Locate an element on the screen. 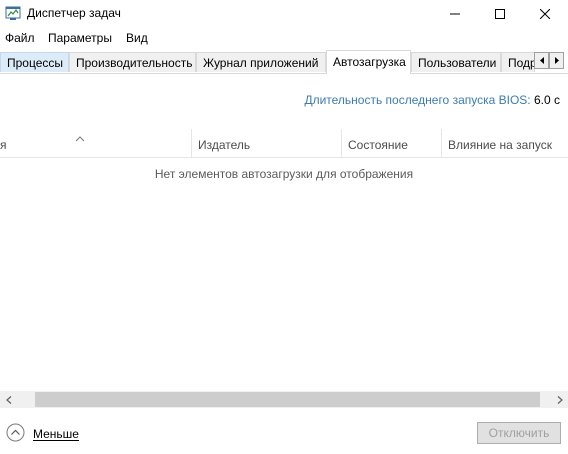  column-status: Состояние is located at coordinates (392, 143).